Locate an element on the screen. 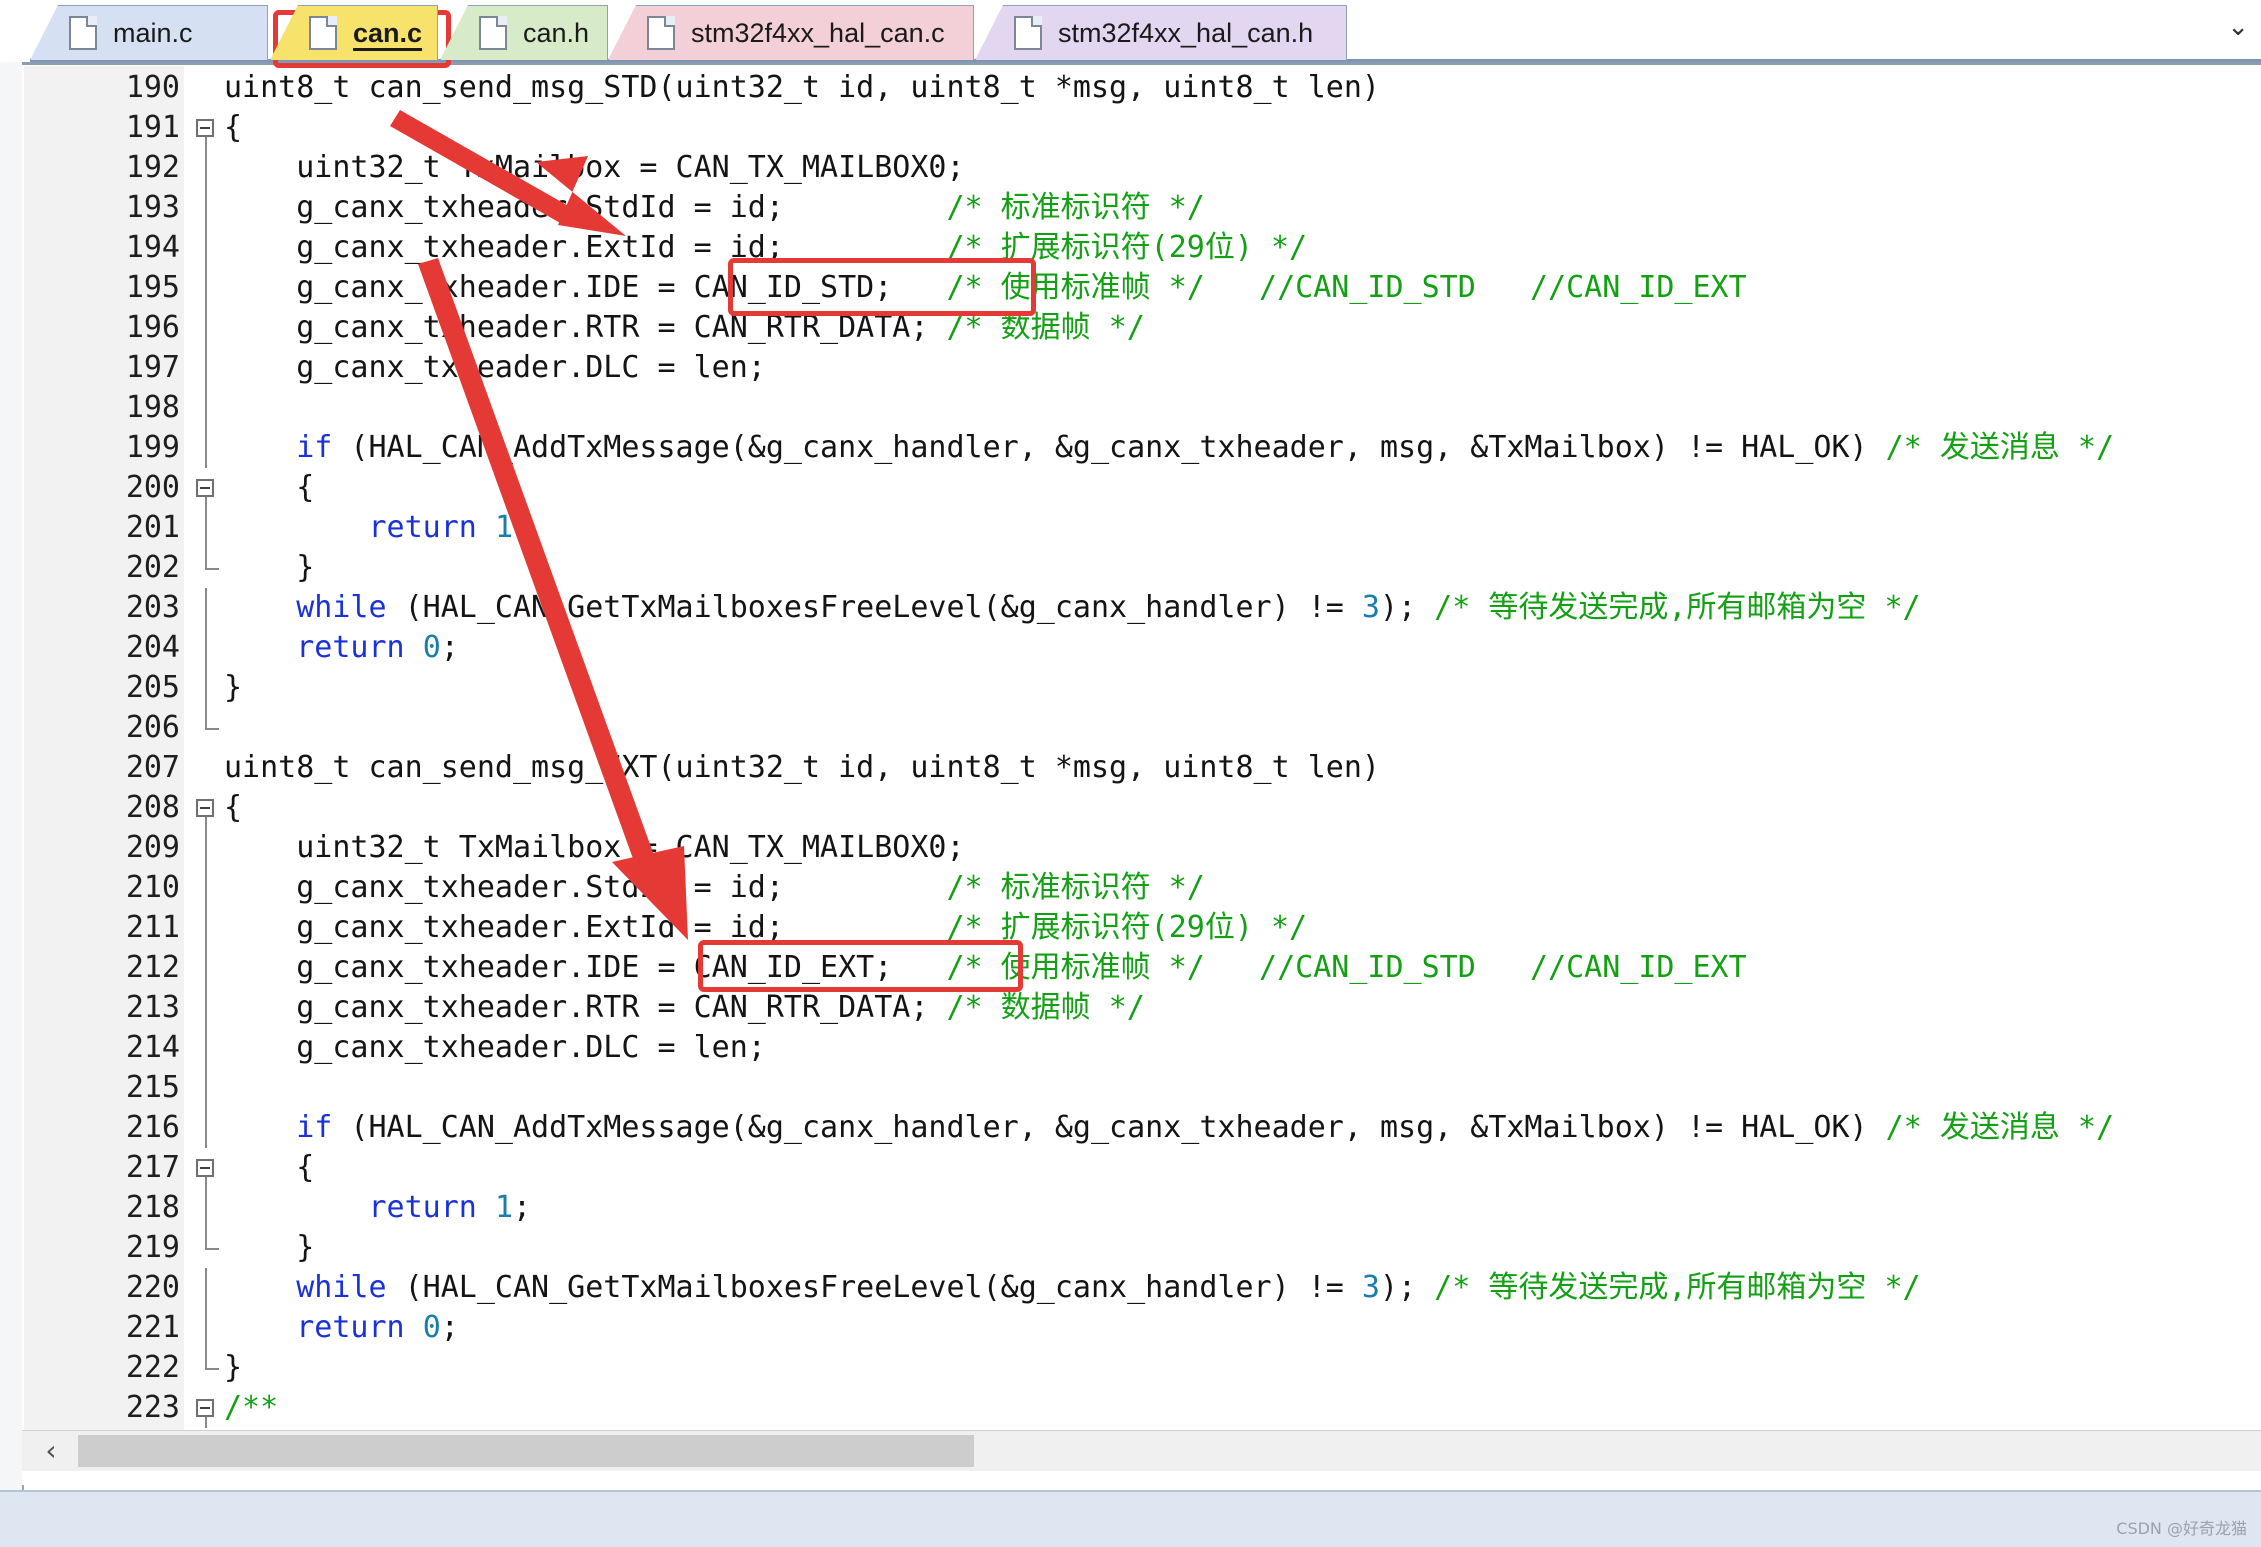 The image size is (2261, 1547). scroll-left-icon: ‹ is located at coordinates (51, 1451).